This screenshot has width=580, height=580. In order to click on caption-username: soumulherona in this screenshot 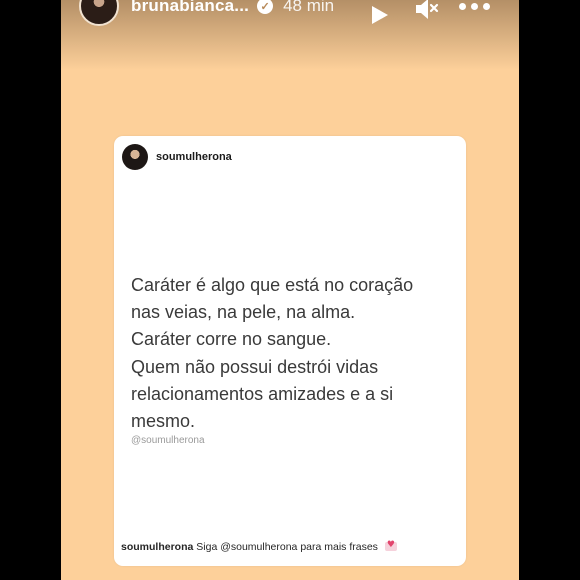, I will do `click(157, 547)`.